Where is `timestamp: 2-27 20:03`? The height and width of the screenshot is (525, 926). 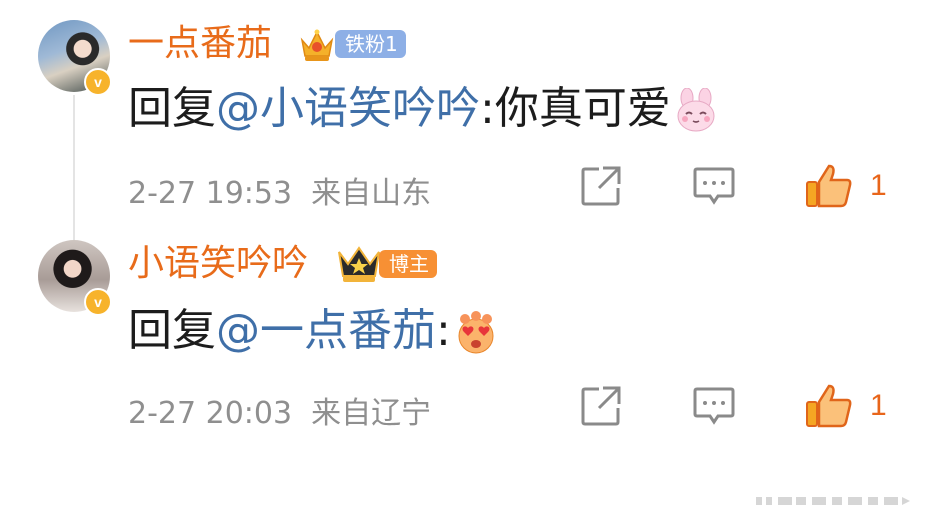 timestamp: 2-27 20:03 is located at coordinates (210, 413).